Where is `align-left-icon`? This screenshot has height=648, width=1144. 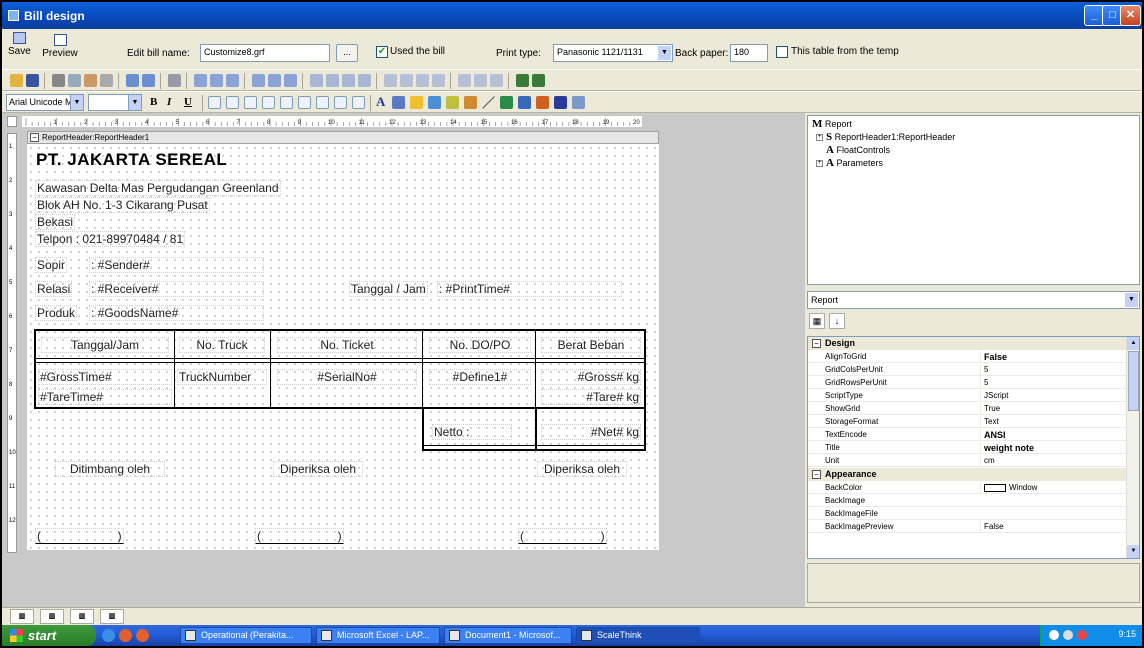 align-left-icon is located at coordinates (200, 80).